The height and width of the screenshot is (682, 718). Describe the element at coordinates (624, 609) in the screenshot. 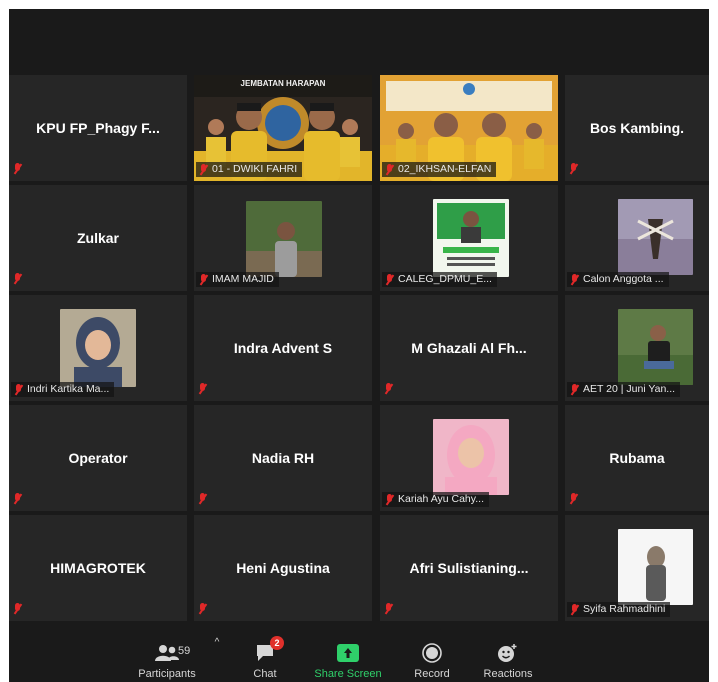

I see `participant-name: Syifa Rahmadhini` at that location.